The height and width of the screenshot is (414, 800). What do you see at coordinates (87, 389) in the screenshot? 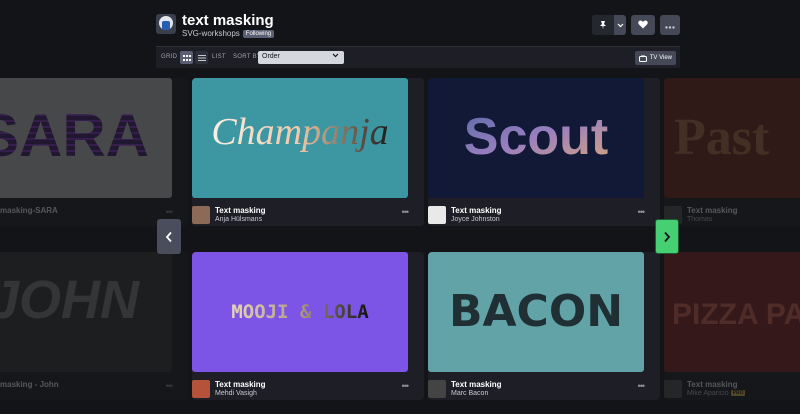
I see `pen-meta: masking - John •••` at bounding box center [87, 389].